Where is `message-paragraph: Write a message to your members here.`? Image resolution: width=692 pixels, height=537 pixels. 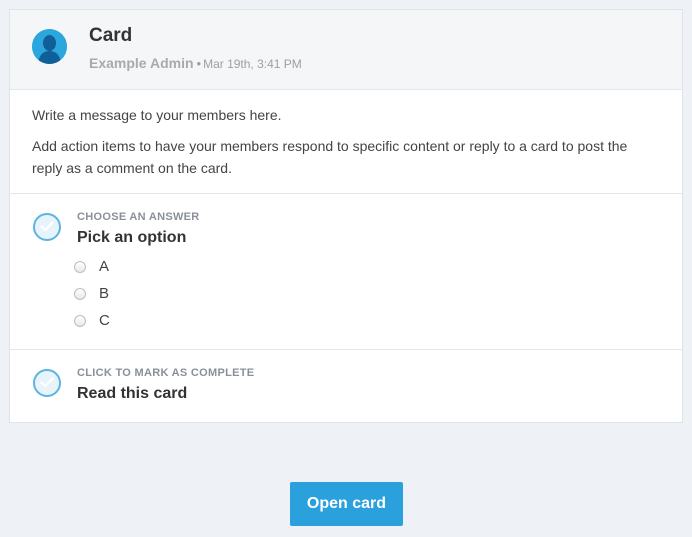 message-paragraph: Write a message to your members here. is located at coordinates (157, 115).